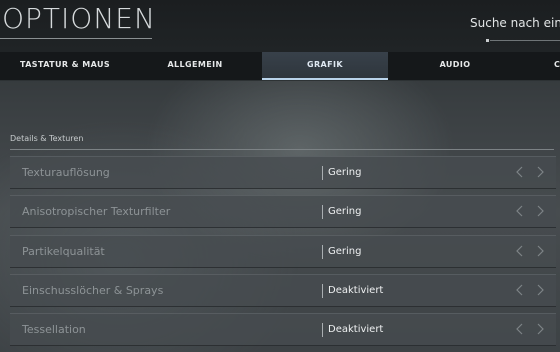  Describe the element at coordinates (54, 329) in the screenshot. I see `setting-label: Tessellation` at that location.